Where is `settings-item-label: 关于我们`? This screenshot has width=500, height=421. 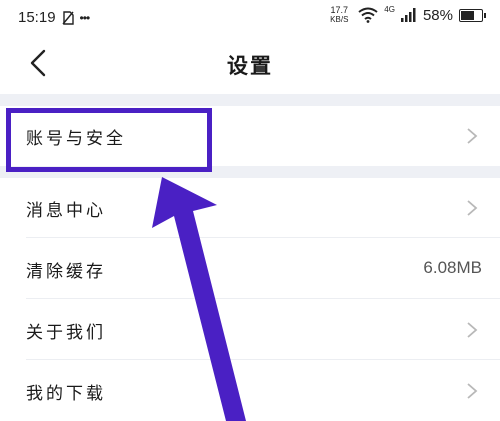
settings-item-label: 关于我们 is located at coordinates (66, 333).